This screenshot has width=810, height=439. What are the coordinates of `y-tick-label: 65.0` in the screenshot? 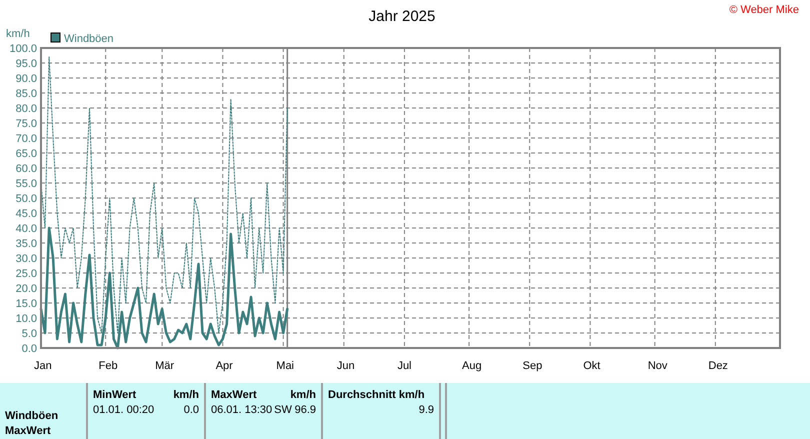 It's located at (26, 154).